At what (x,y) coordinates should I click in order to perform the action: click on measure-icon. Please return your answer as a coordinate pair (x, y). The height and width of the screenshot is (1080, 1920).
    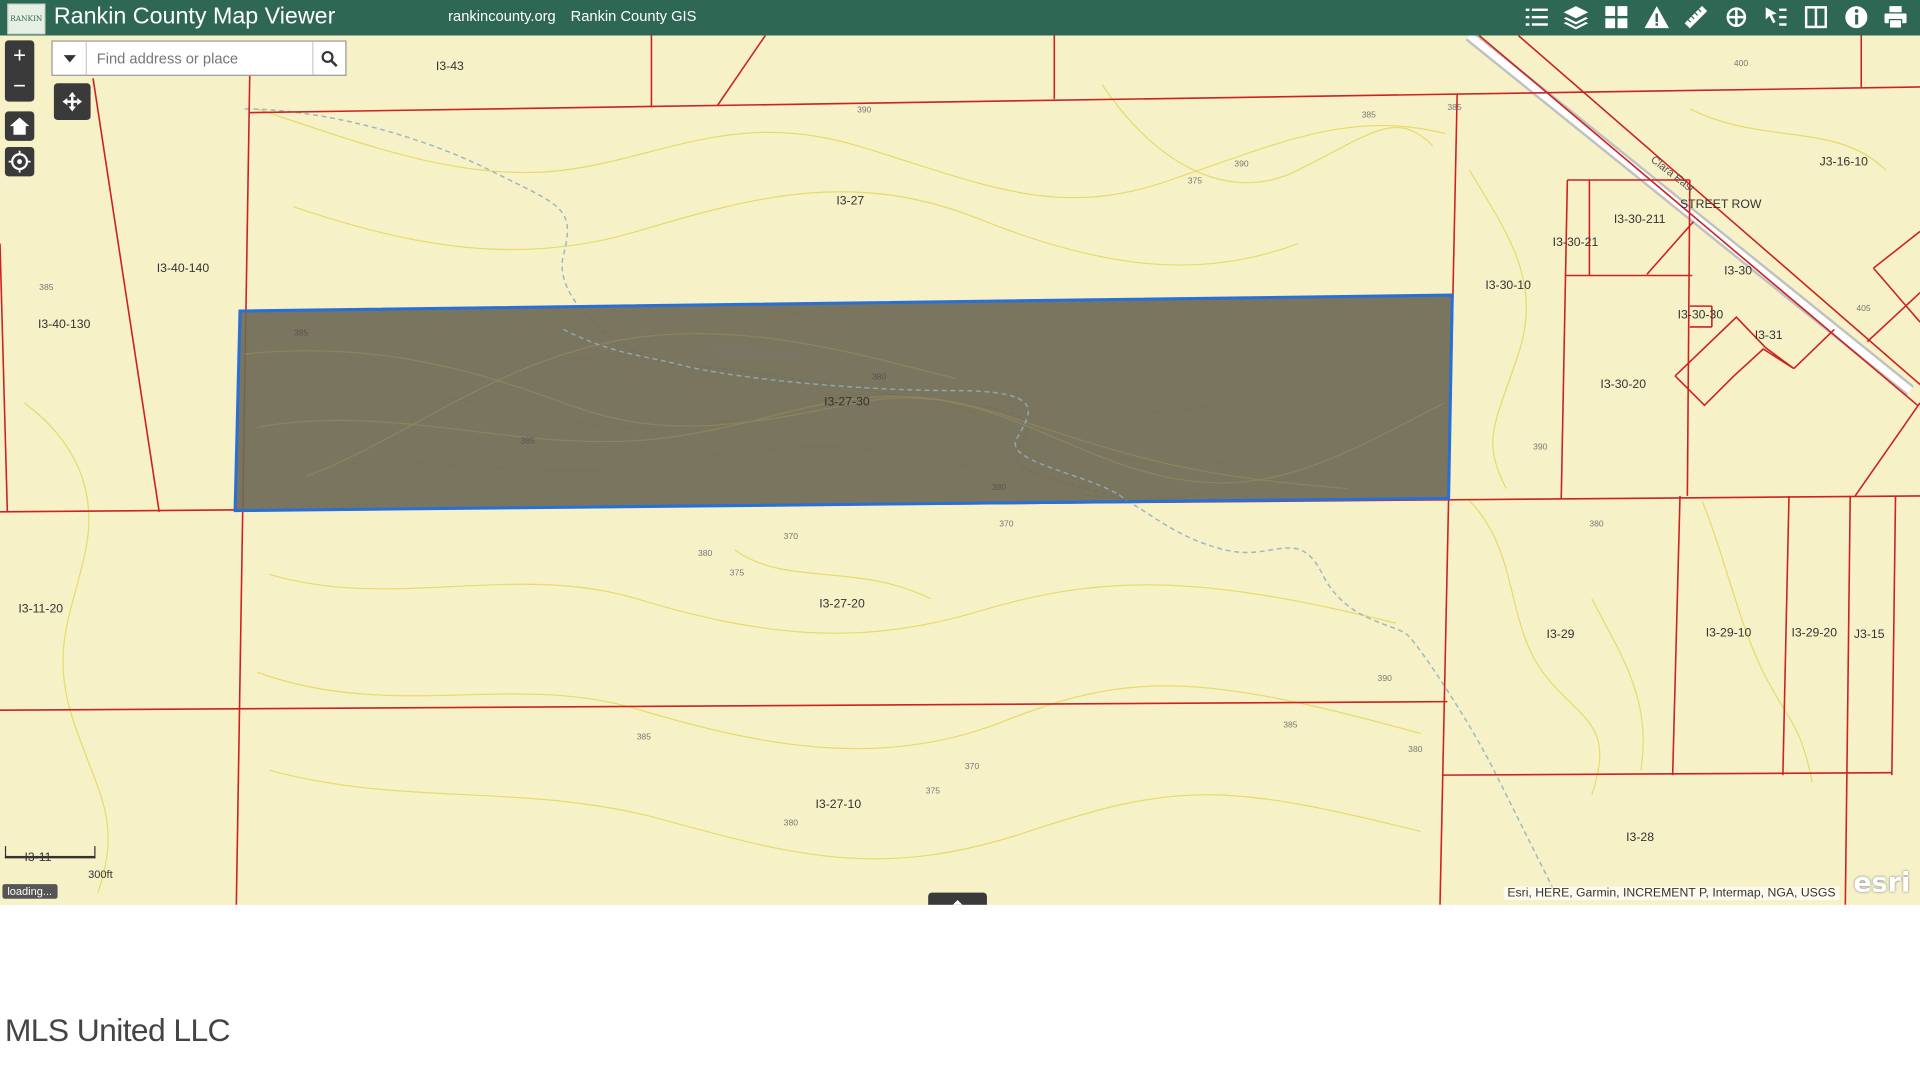
    Looking at the image, I should click on (1696, 17).